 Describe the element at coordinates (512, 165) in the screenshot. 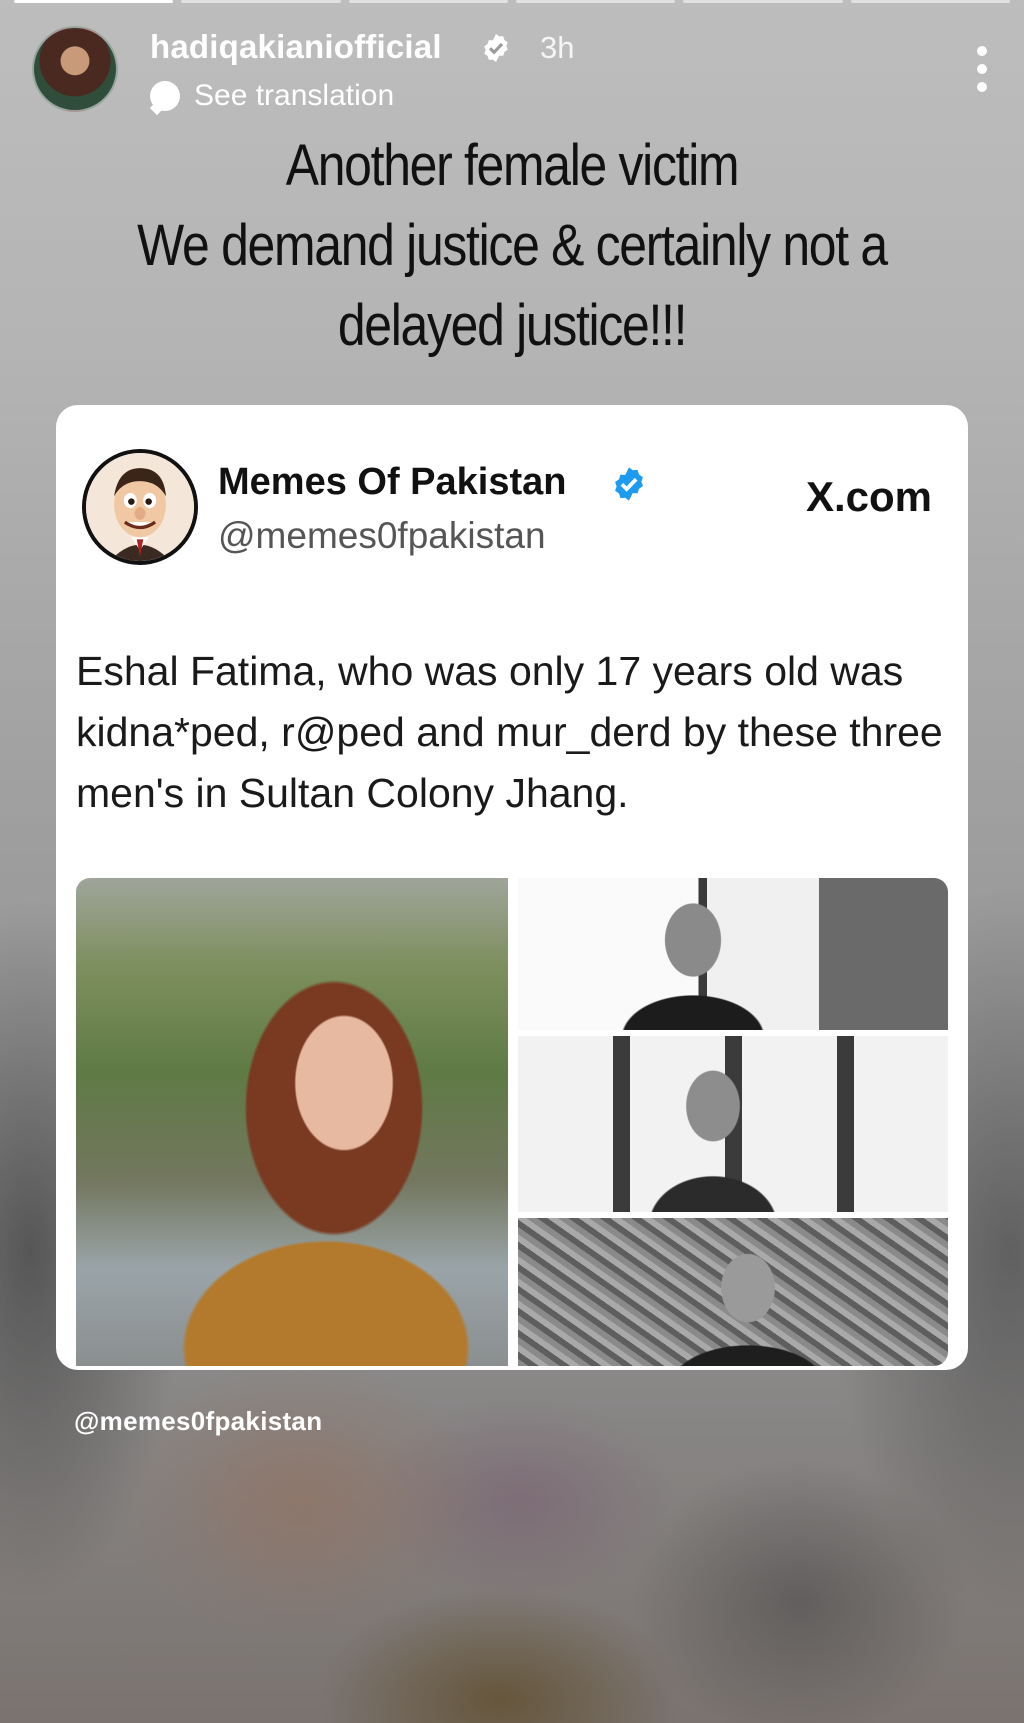

I see `caption-line-1: Another female victim` at that location.